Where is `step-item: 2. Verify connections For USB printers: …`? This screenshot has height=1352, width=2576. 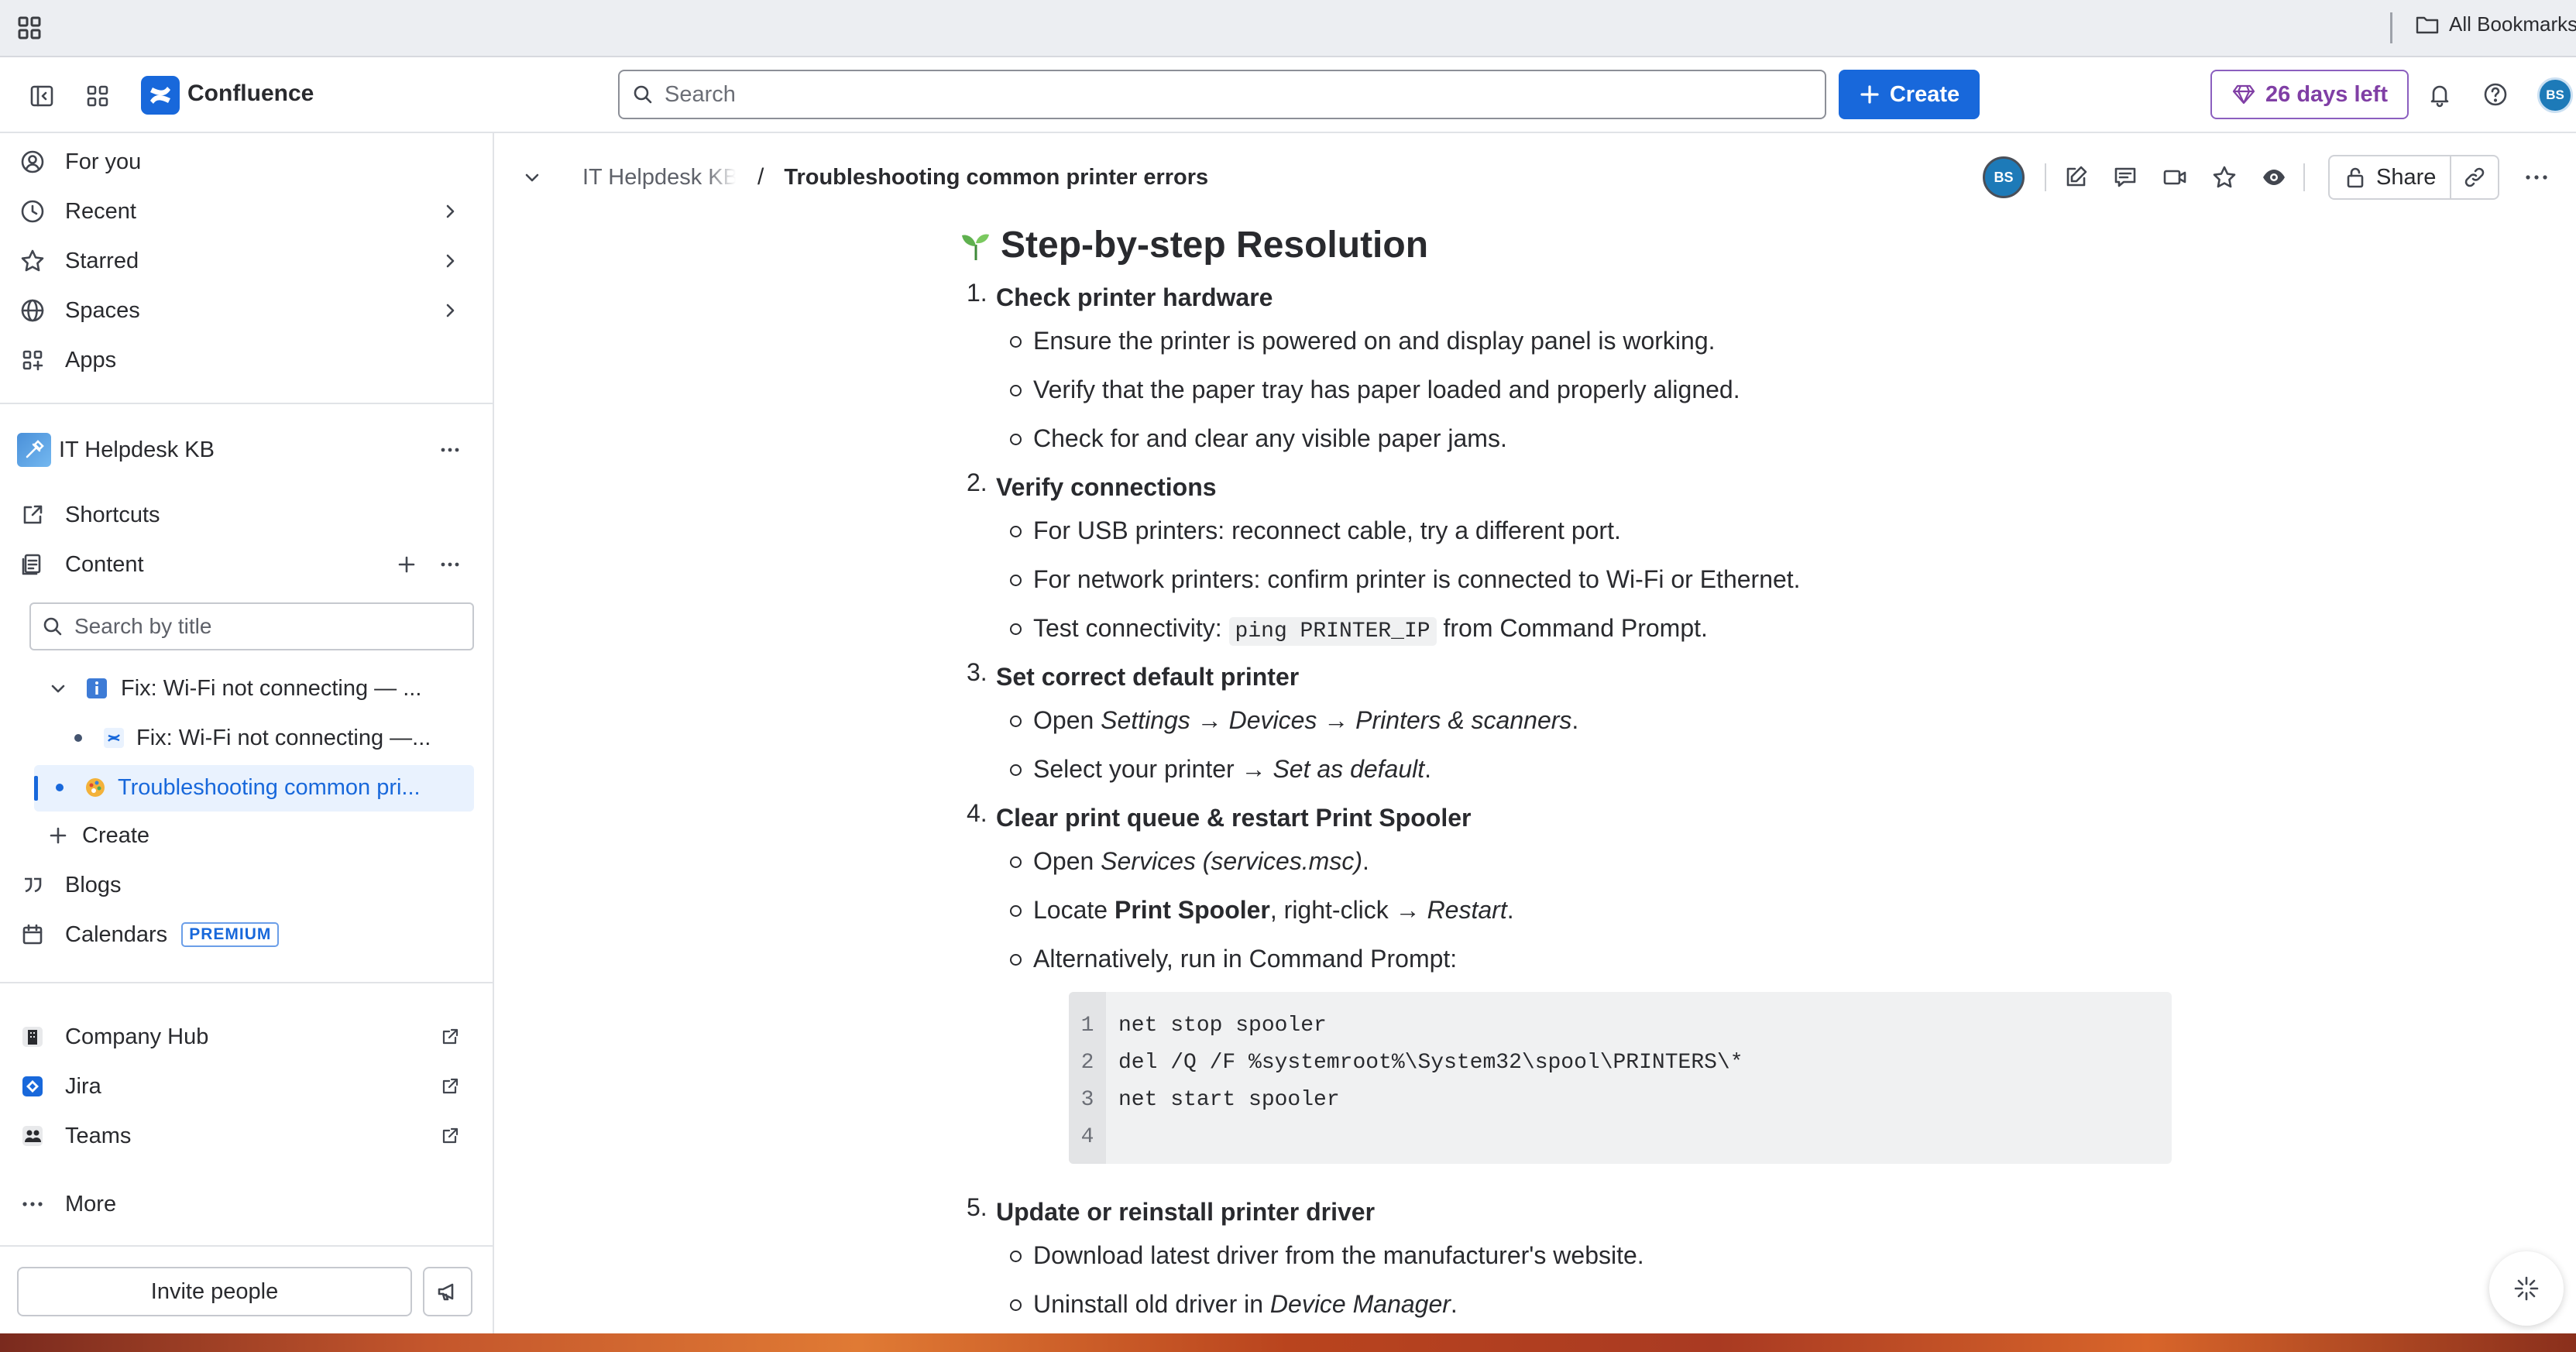 step-item: 2. Verify connections For USB printers: … is located at coordinates (1556, 563).